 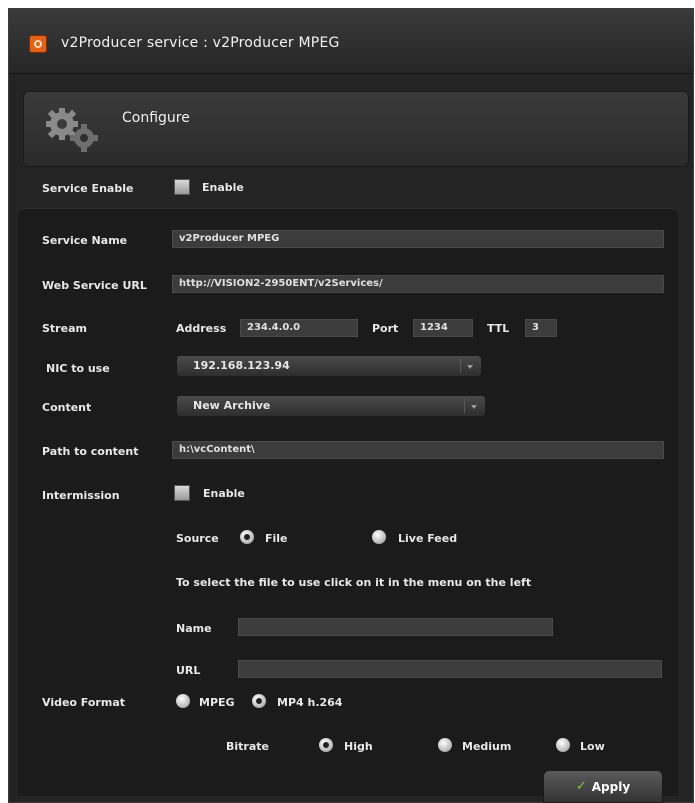 What do you see at coordinates (200, 43) in the screenshot?
I see `window-title: v2Producer service : v2Producer MPEG` at bounding box center [200, 43].